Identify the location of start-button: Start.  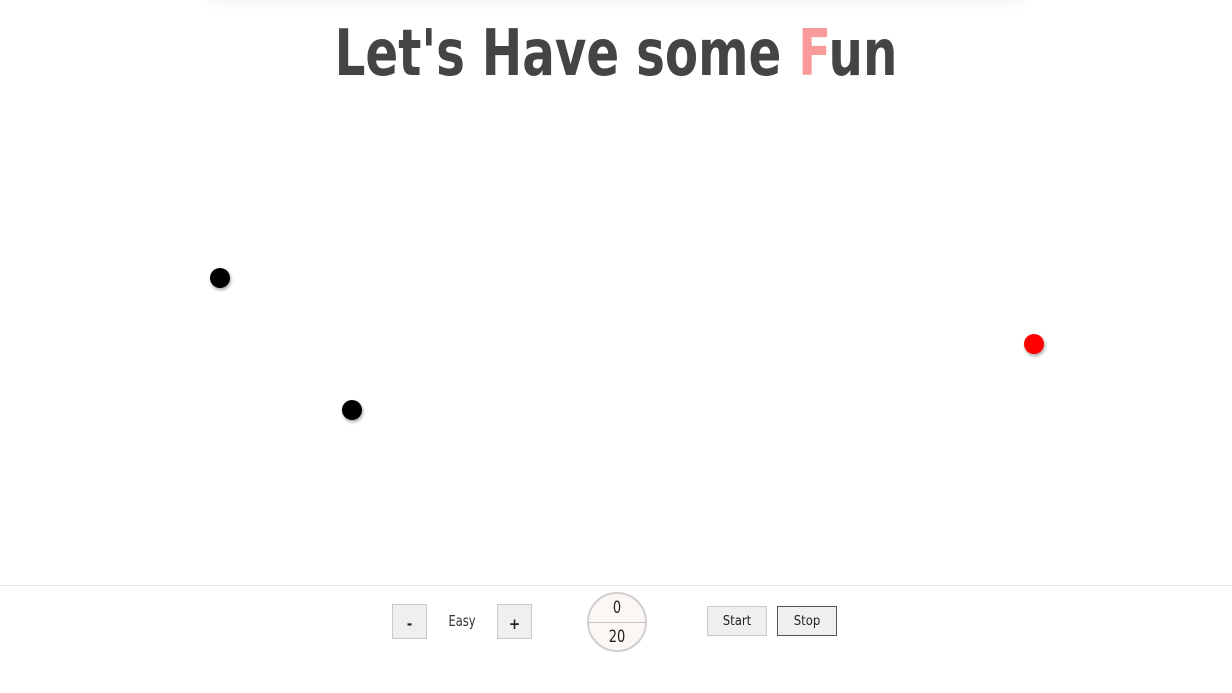
(737, 621).